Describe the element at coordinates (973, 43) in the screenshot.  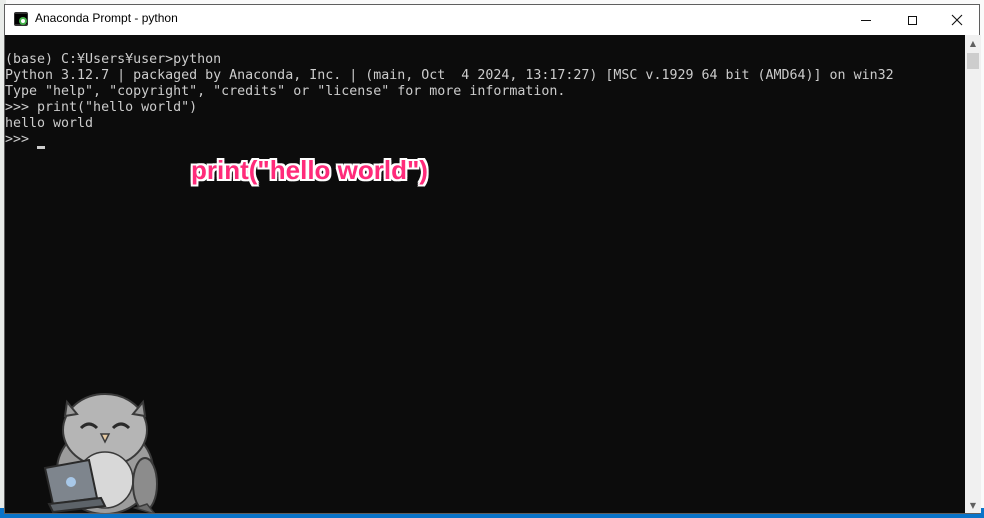
I see `scroll-up-icon: ▲` at that location.